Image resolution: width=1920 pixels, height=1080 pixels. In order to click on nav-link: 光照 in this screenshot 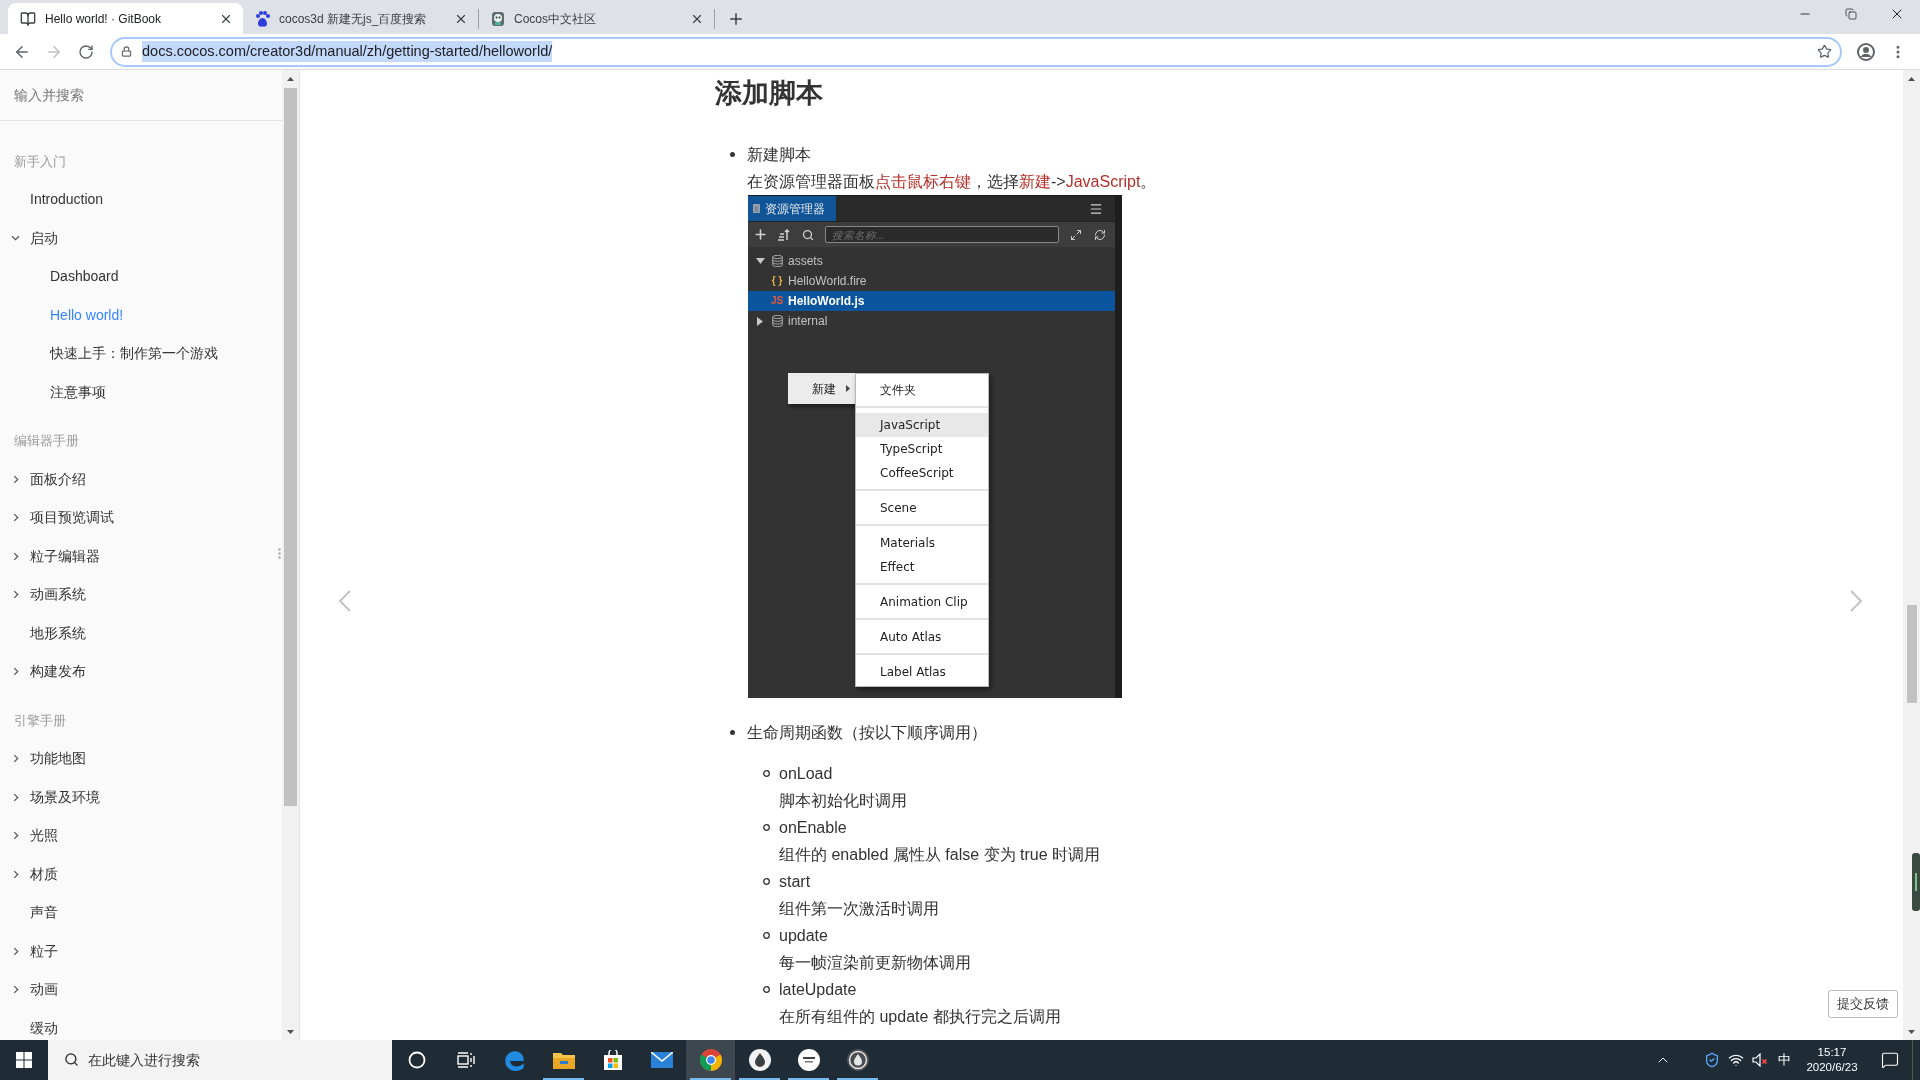, I will do `click(44, 836)`.